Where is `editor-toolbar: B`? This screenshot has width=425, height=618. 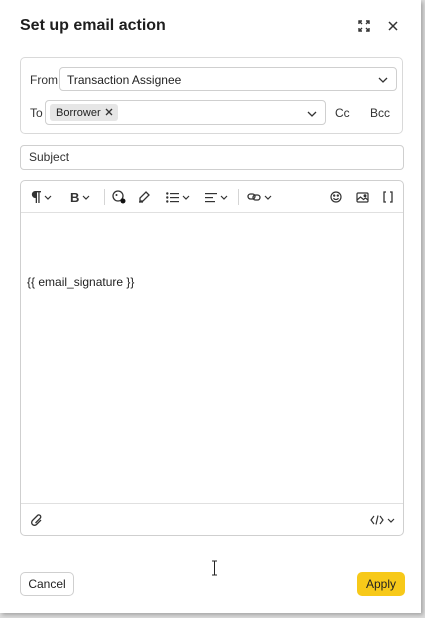 editor-toolbar: B is located at coordinates (212, 197).